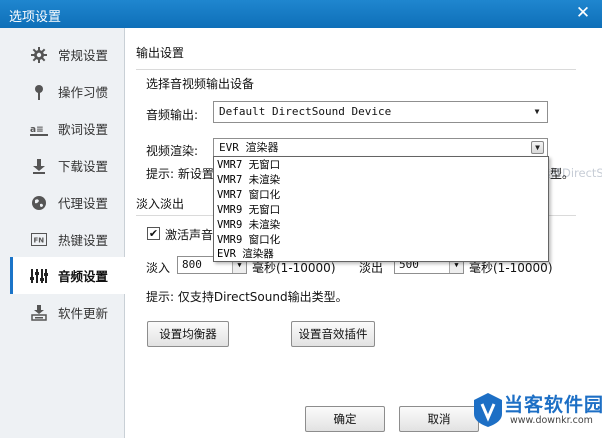  I want to click on fade-in-label: 淡入, so click(158, 268).